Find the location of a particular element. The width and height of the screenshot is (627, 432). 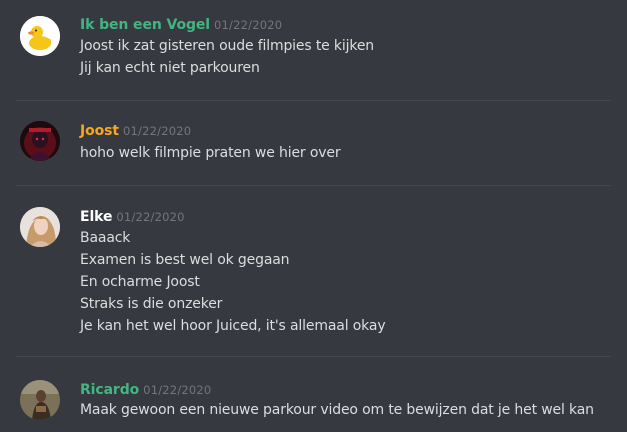

dark-red-avatar-icon is located at coordinates (40, 141).